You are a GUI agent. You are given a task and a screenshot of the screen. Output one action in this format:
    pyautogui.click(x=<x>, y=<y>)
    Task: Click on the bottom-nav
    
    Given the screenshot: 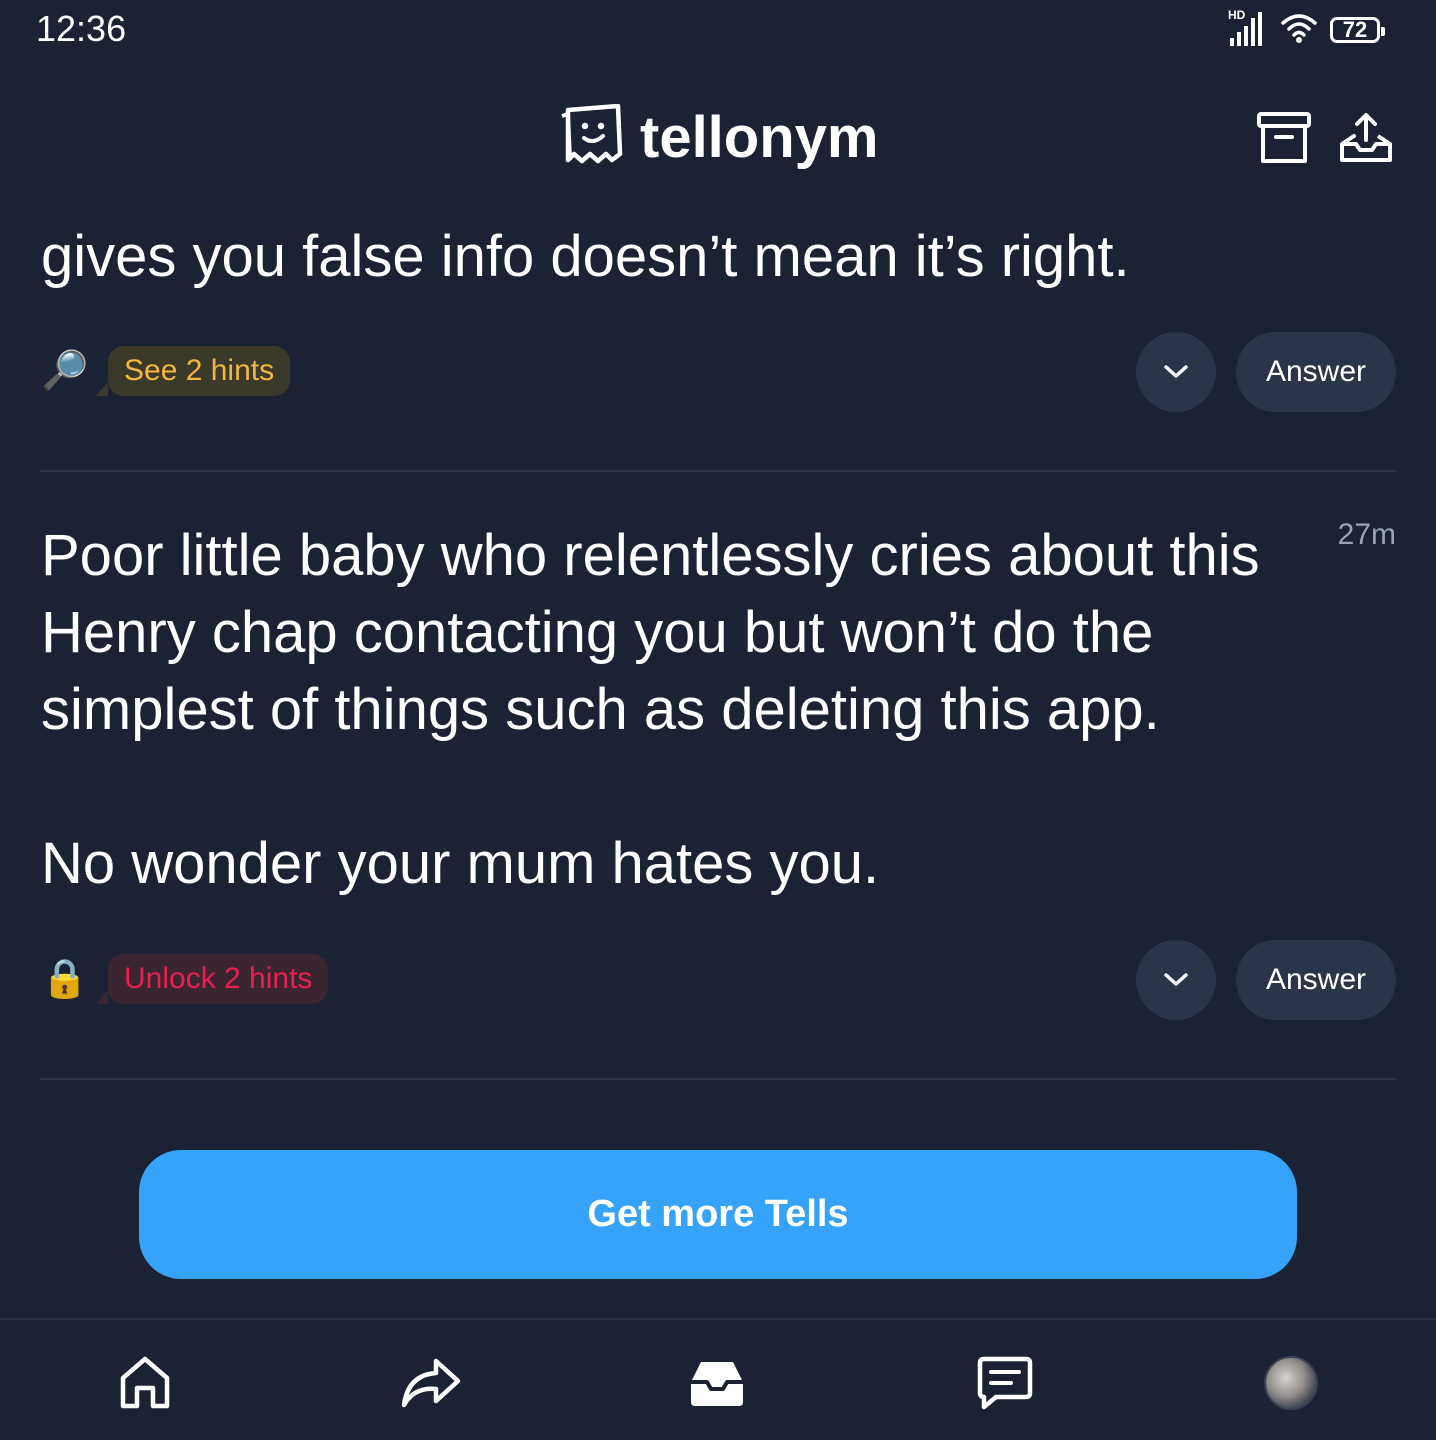 What is the action you would take?
    pyautogui.click(x=718, y=1379)
    